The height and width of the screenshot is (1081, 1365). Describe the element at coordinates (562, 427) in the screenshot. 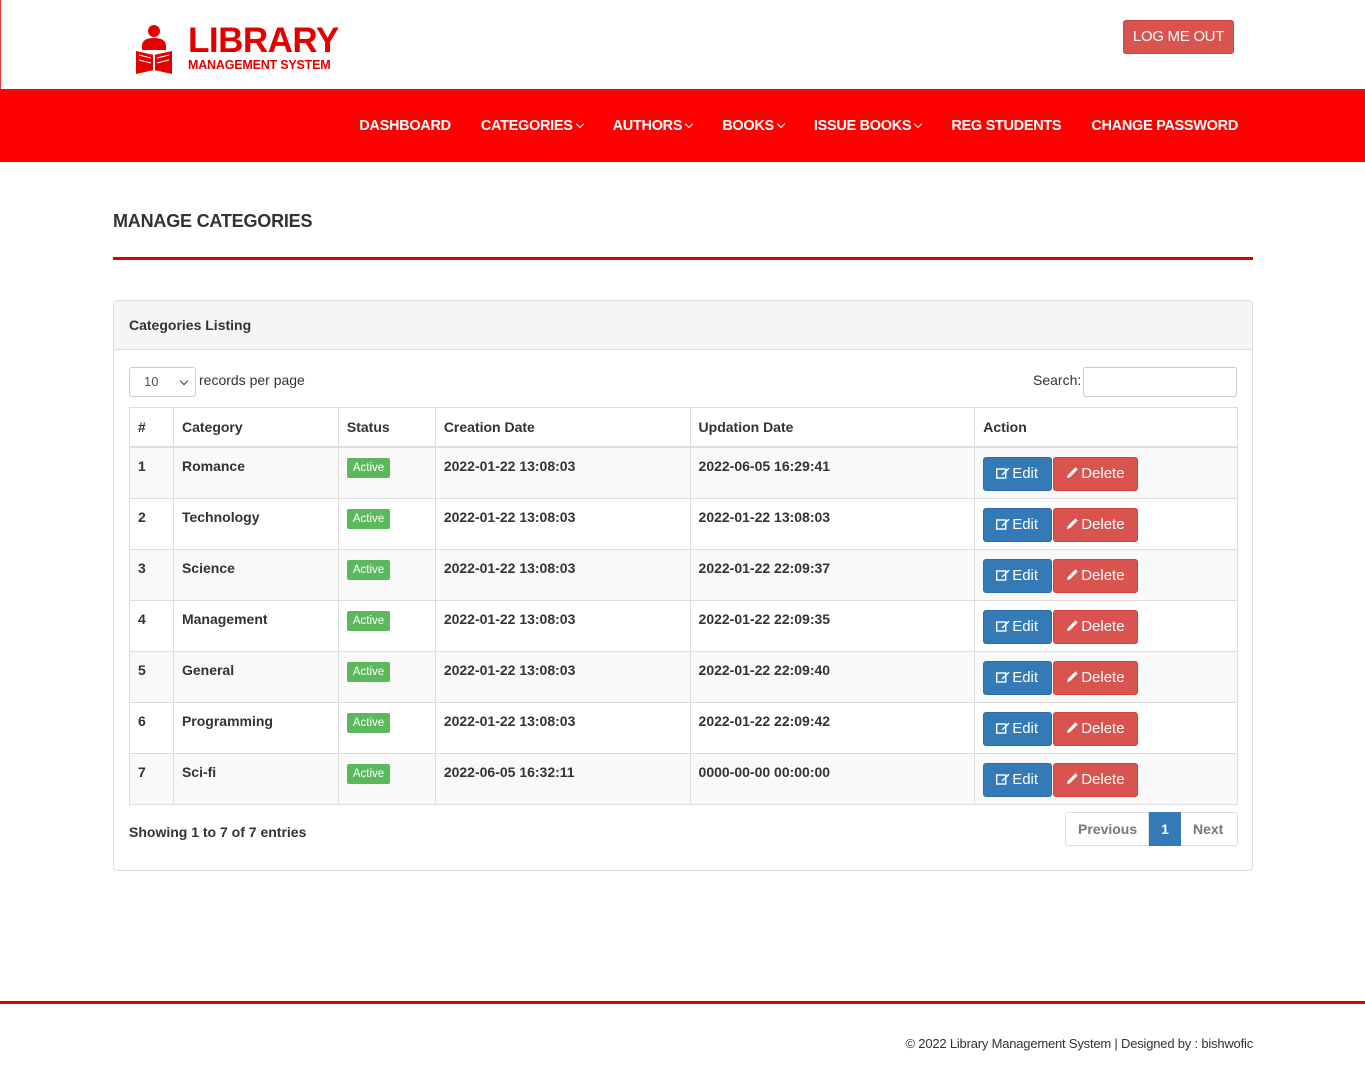

I see `column-header-creation-date: Creation Date` at that location.